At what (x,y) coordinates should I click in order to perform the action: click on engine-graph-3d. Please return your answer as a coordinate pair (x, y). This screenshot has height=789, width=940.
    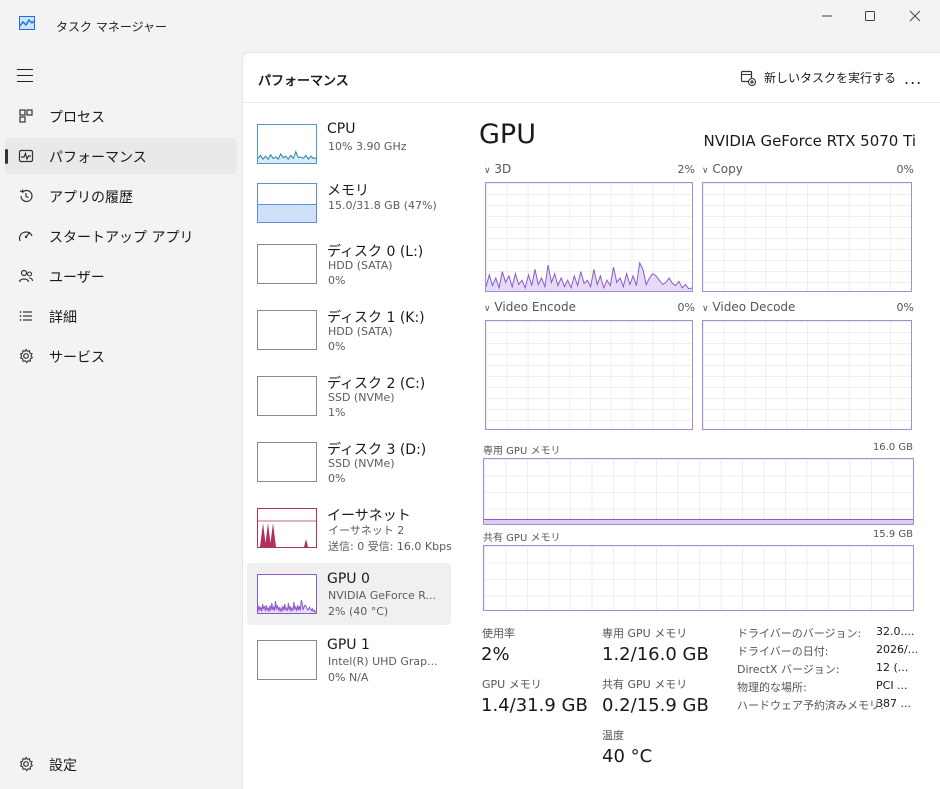
    Looking at the image, I should click on (589, 237).